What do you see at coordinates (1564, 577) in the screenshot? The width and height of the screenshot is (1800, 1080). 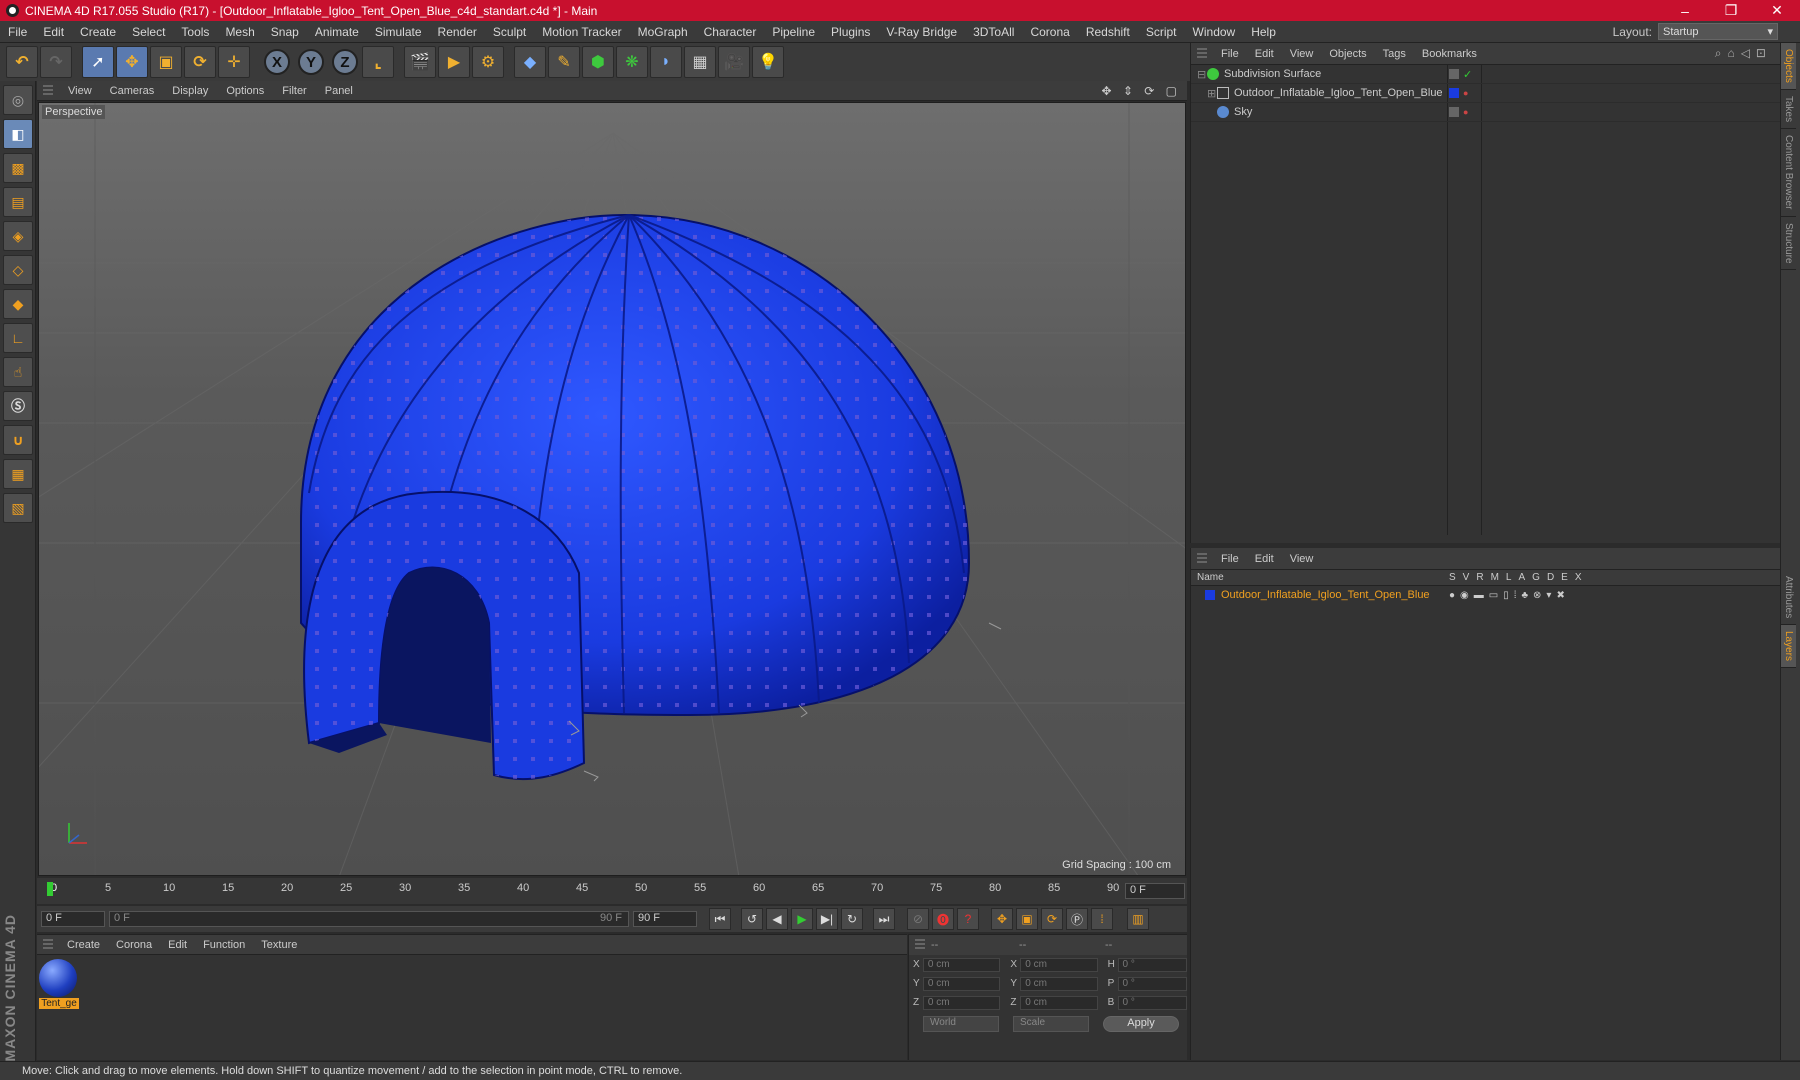 I see `expressions-column: E` at bounding box center [1564, 577].